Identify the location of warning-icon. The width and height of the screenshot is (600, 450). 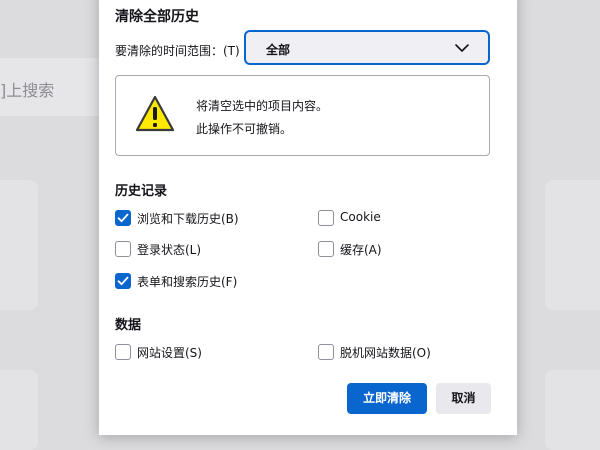
(155, 113).